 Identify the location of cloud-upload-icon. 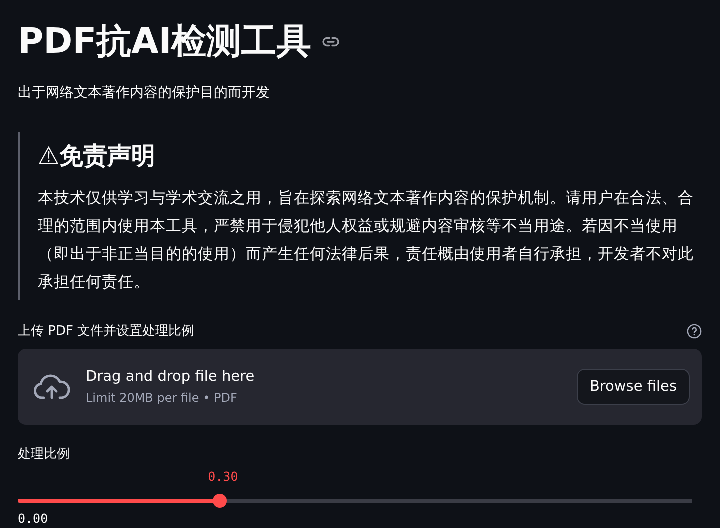
(52, 387).